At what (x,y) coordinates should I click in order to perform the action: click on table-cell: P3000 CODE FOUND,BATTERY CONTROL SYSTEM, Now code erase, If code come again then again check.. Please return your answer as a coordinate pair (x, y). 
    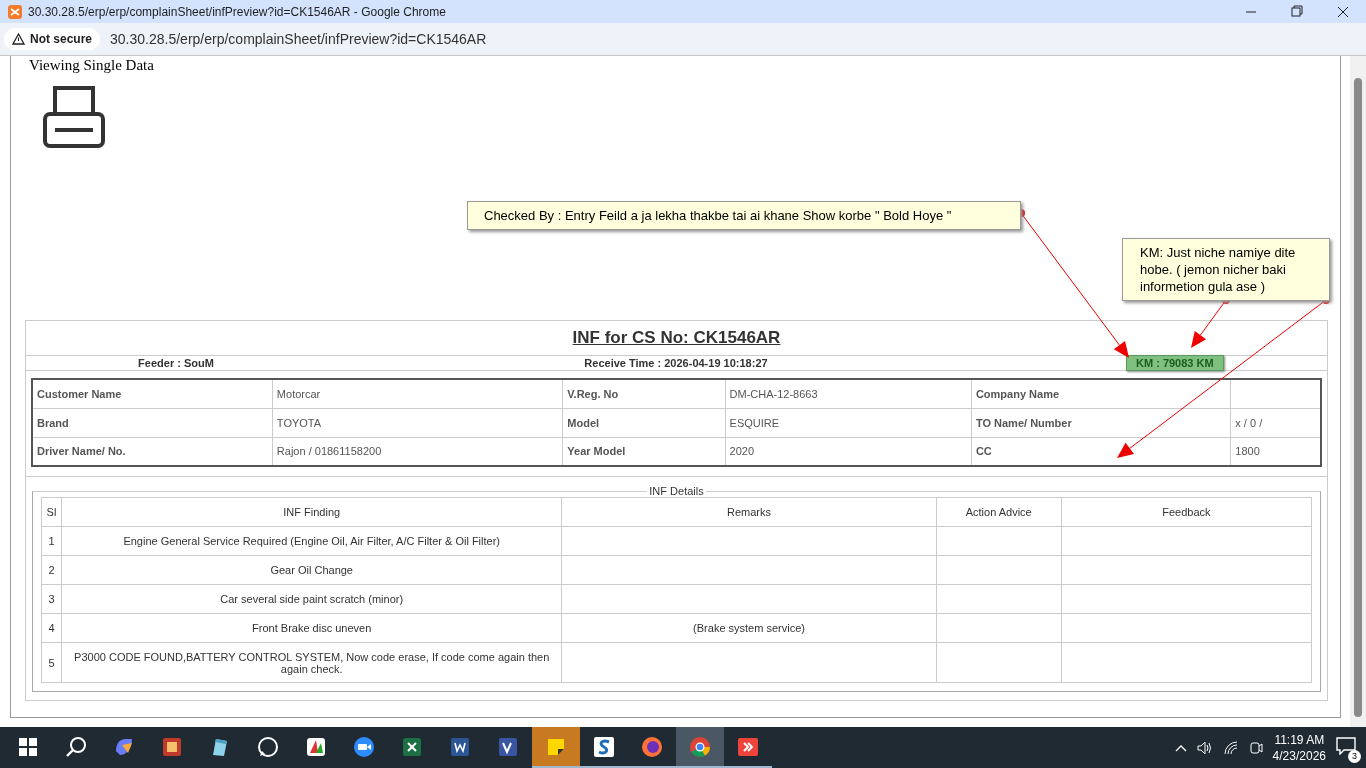
    Looking at the image, I should click on (311, 662).